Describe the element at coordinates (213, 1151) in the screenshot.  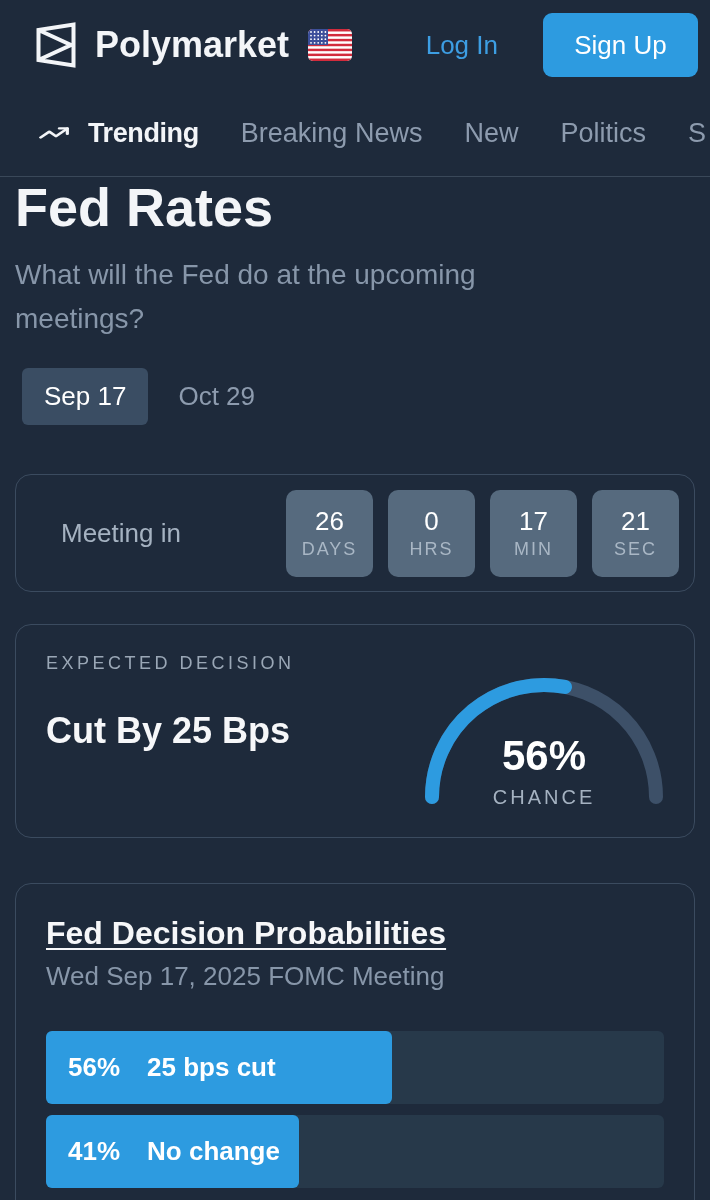
I see `outcome-label: No change` at that location.